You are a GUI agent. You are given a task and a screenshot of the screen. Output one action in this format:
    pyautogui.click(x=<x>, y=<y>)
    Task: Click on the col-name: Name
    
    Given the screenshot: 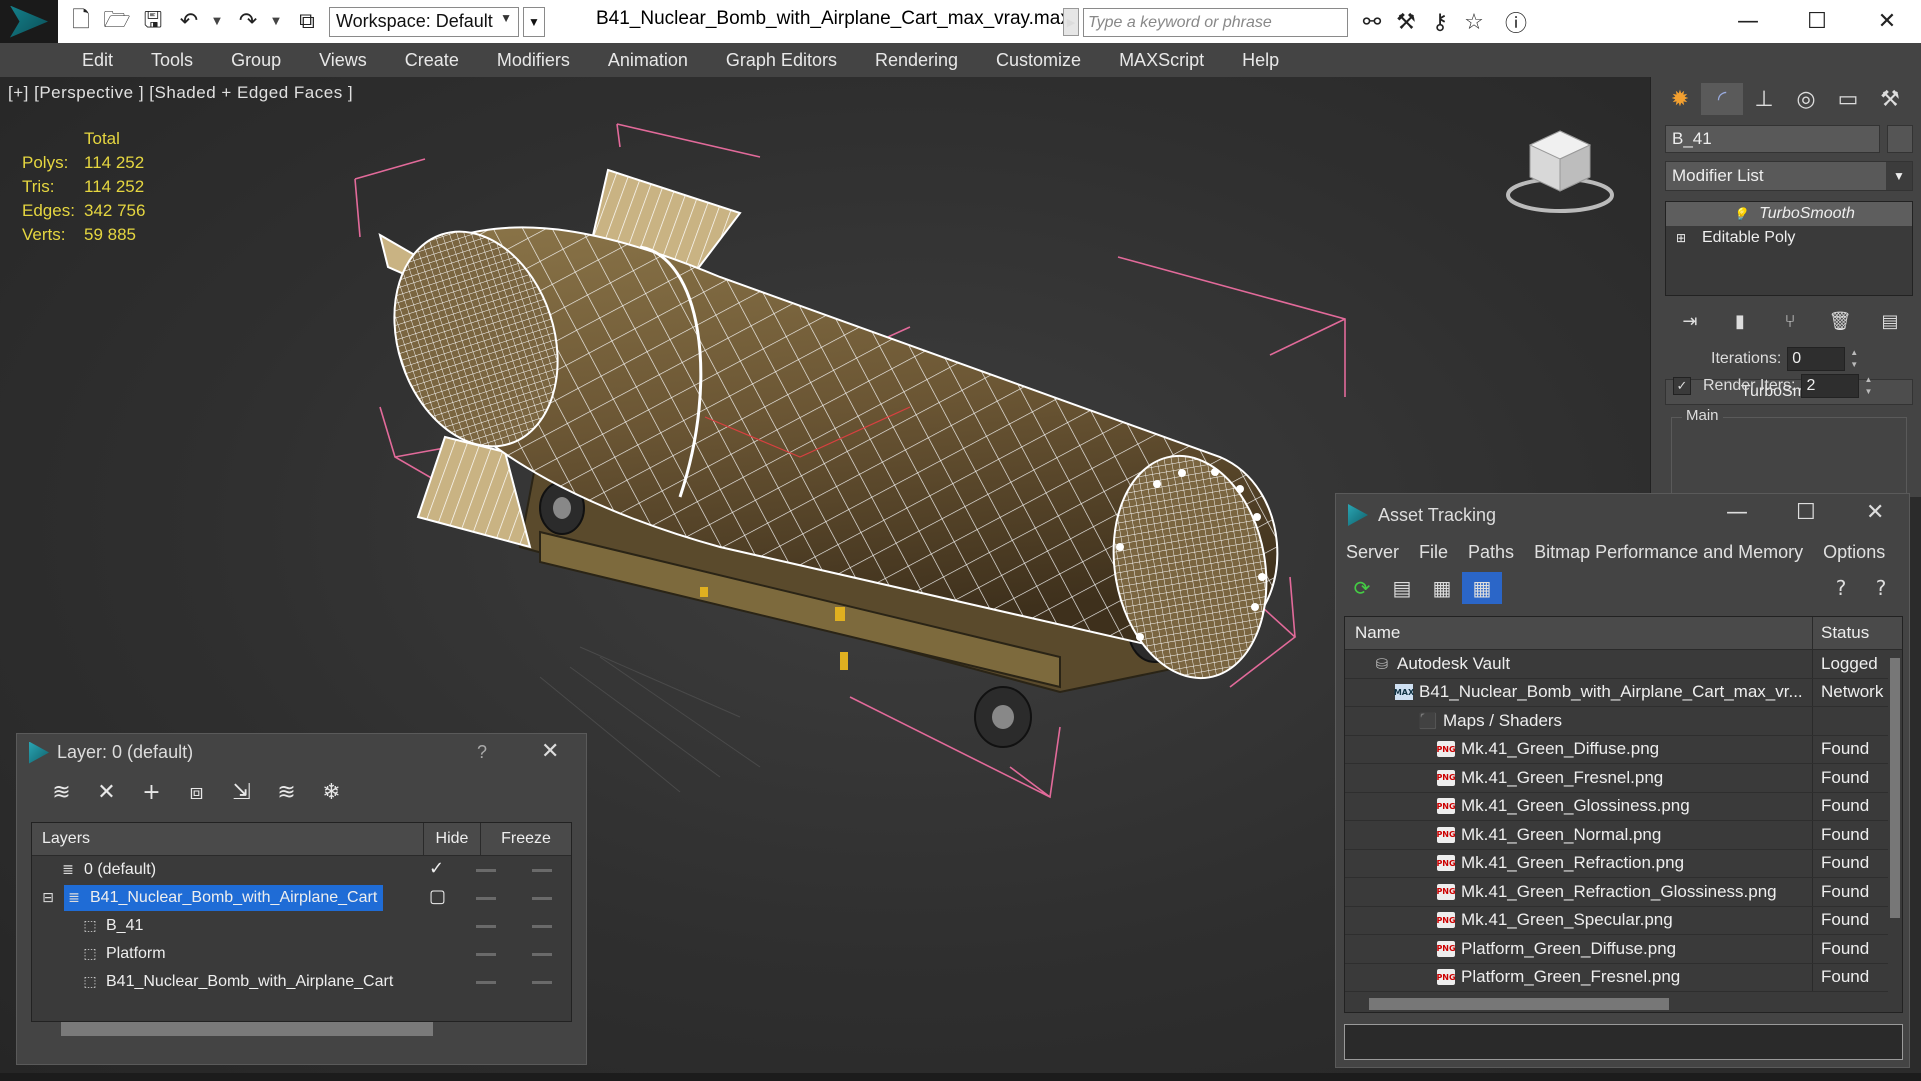 What is the action you would take?
    pyautogui.click(x=1579, y=633)
    